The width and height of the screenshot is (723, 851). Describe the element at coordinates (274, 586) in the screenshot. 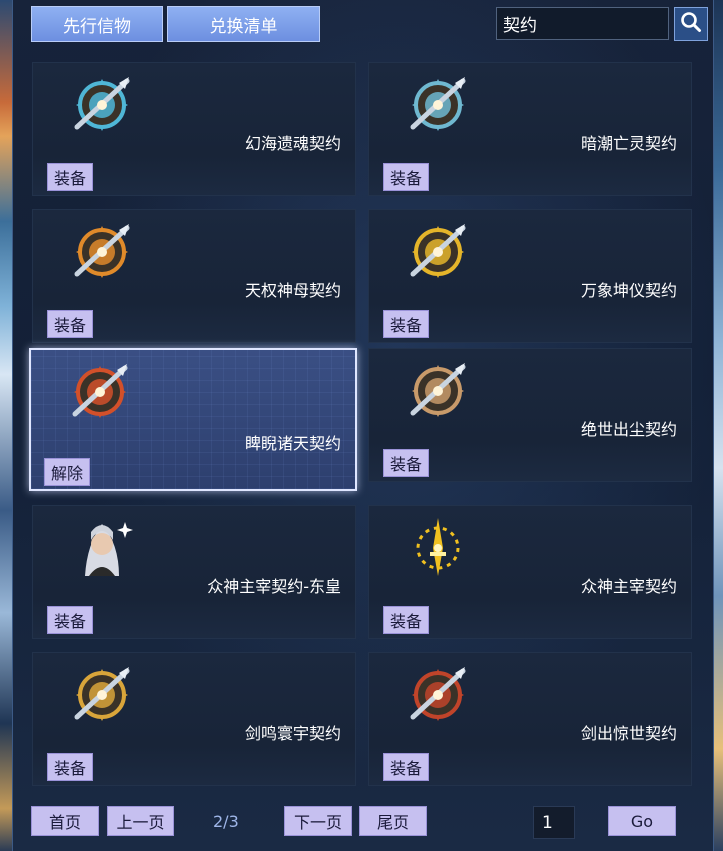

I see `contract-name: 众神主宰契约-东皇` at that location.